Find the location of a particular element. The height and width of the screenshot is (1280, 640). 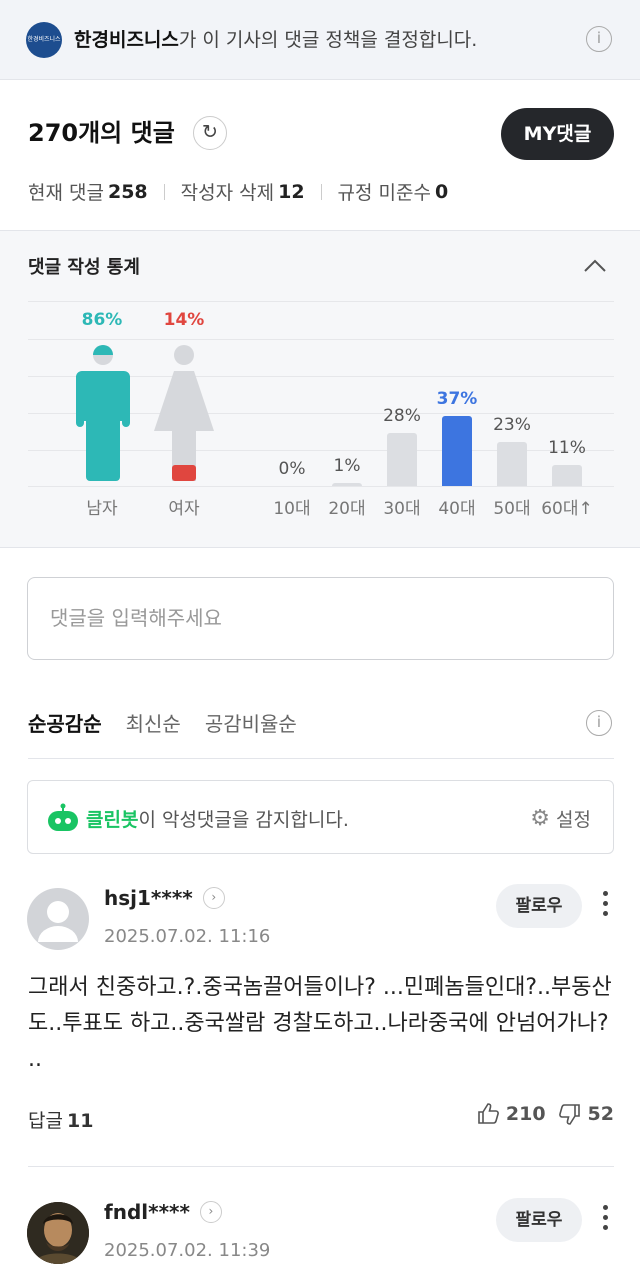

comment-date: 2025.07.02. 11:39 is located at coordinates (187, 1250).